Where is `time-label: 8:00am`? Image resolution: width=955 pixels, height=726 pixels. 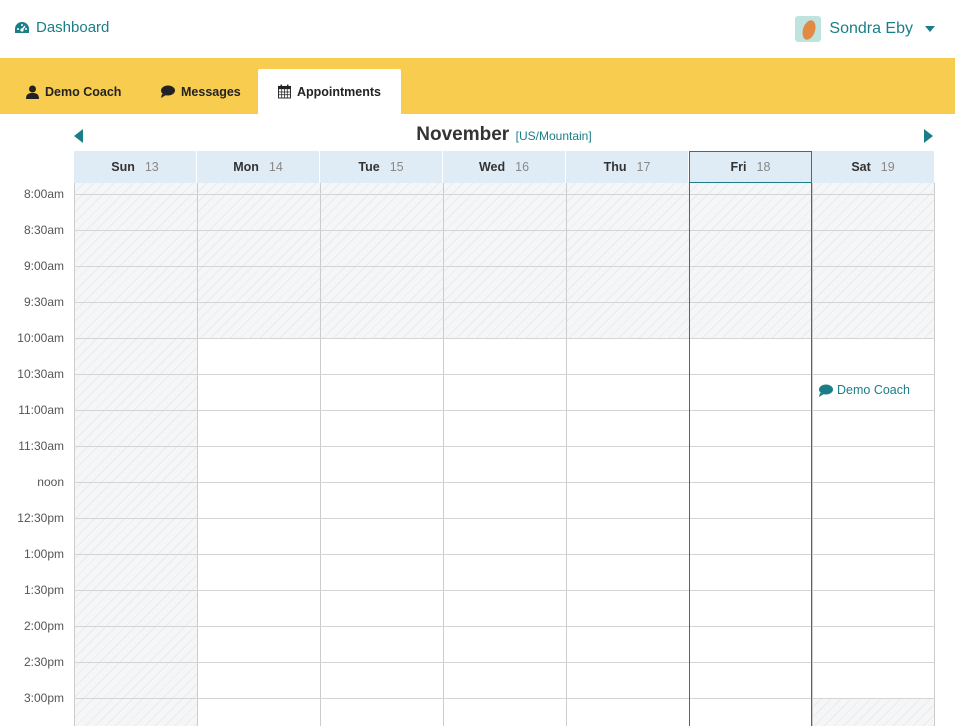
time-label: 8:00am is located at coordinates (43, 194).